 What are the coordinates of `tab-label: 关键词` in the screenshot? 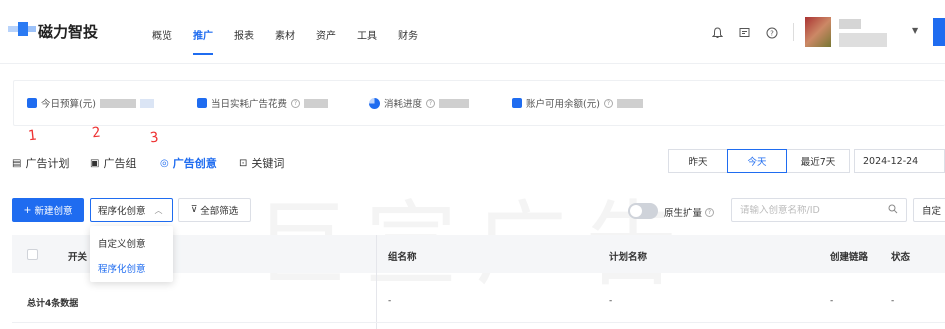 It's located at (268, 163).